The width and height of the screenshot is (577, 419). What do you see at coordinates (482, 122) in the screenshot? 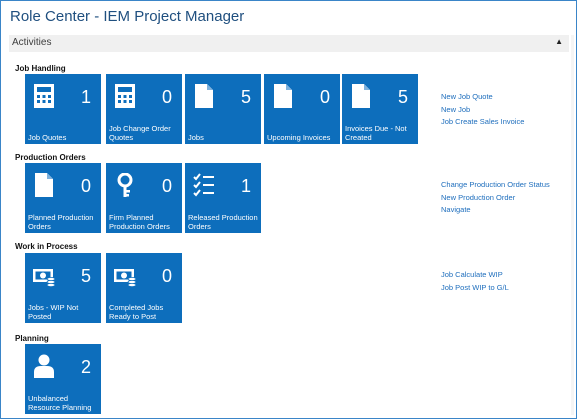
I see `link-job-create-sales-invoice: Job Create Sales Invoice` at bounding box center [482, 122].